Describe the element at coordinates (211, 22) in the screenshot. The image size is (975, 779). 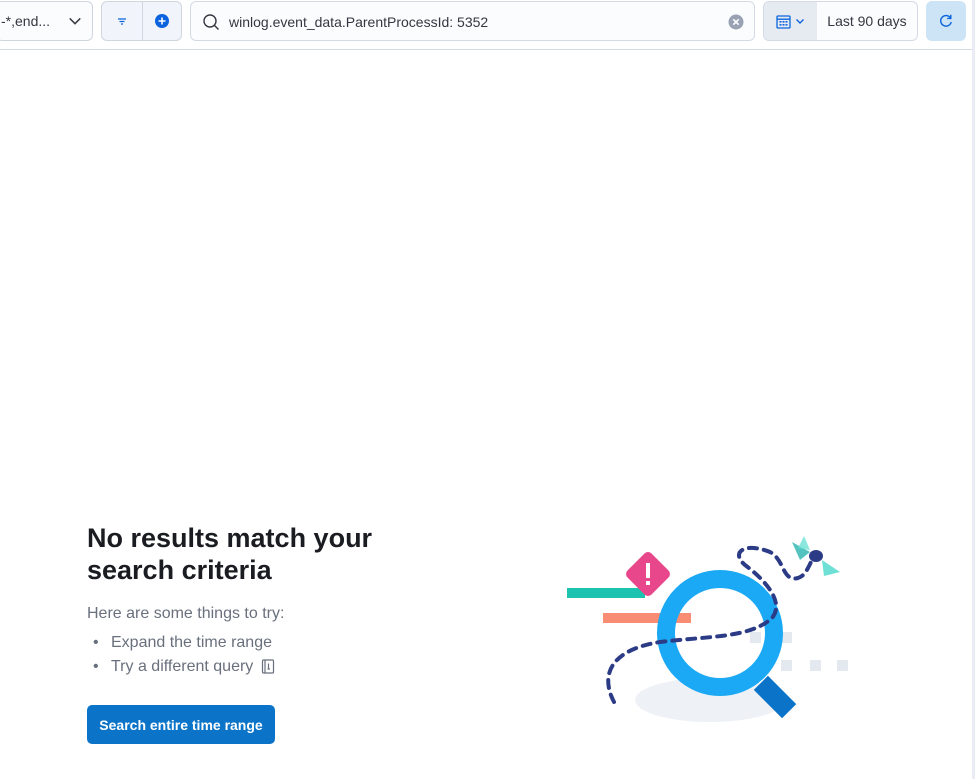
I see `search-icon` at that location.